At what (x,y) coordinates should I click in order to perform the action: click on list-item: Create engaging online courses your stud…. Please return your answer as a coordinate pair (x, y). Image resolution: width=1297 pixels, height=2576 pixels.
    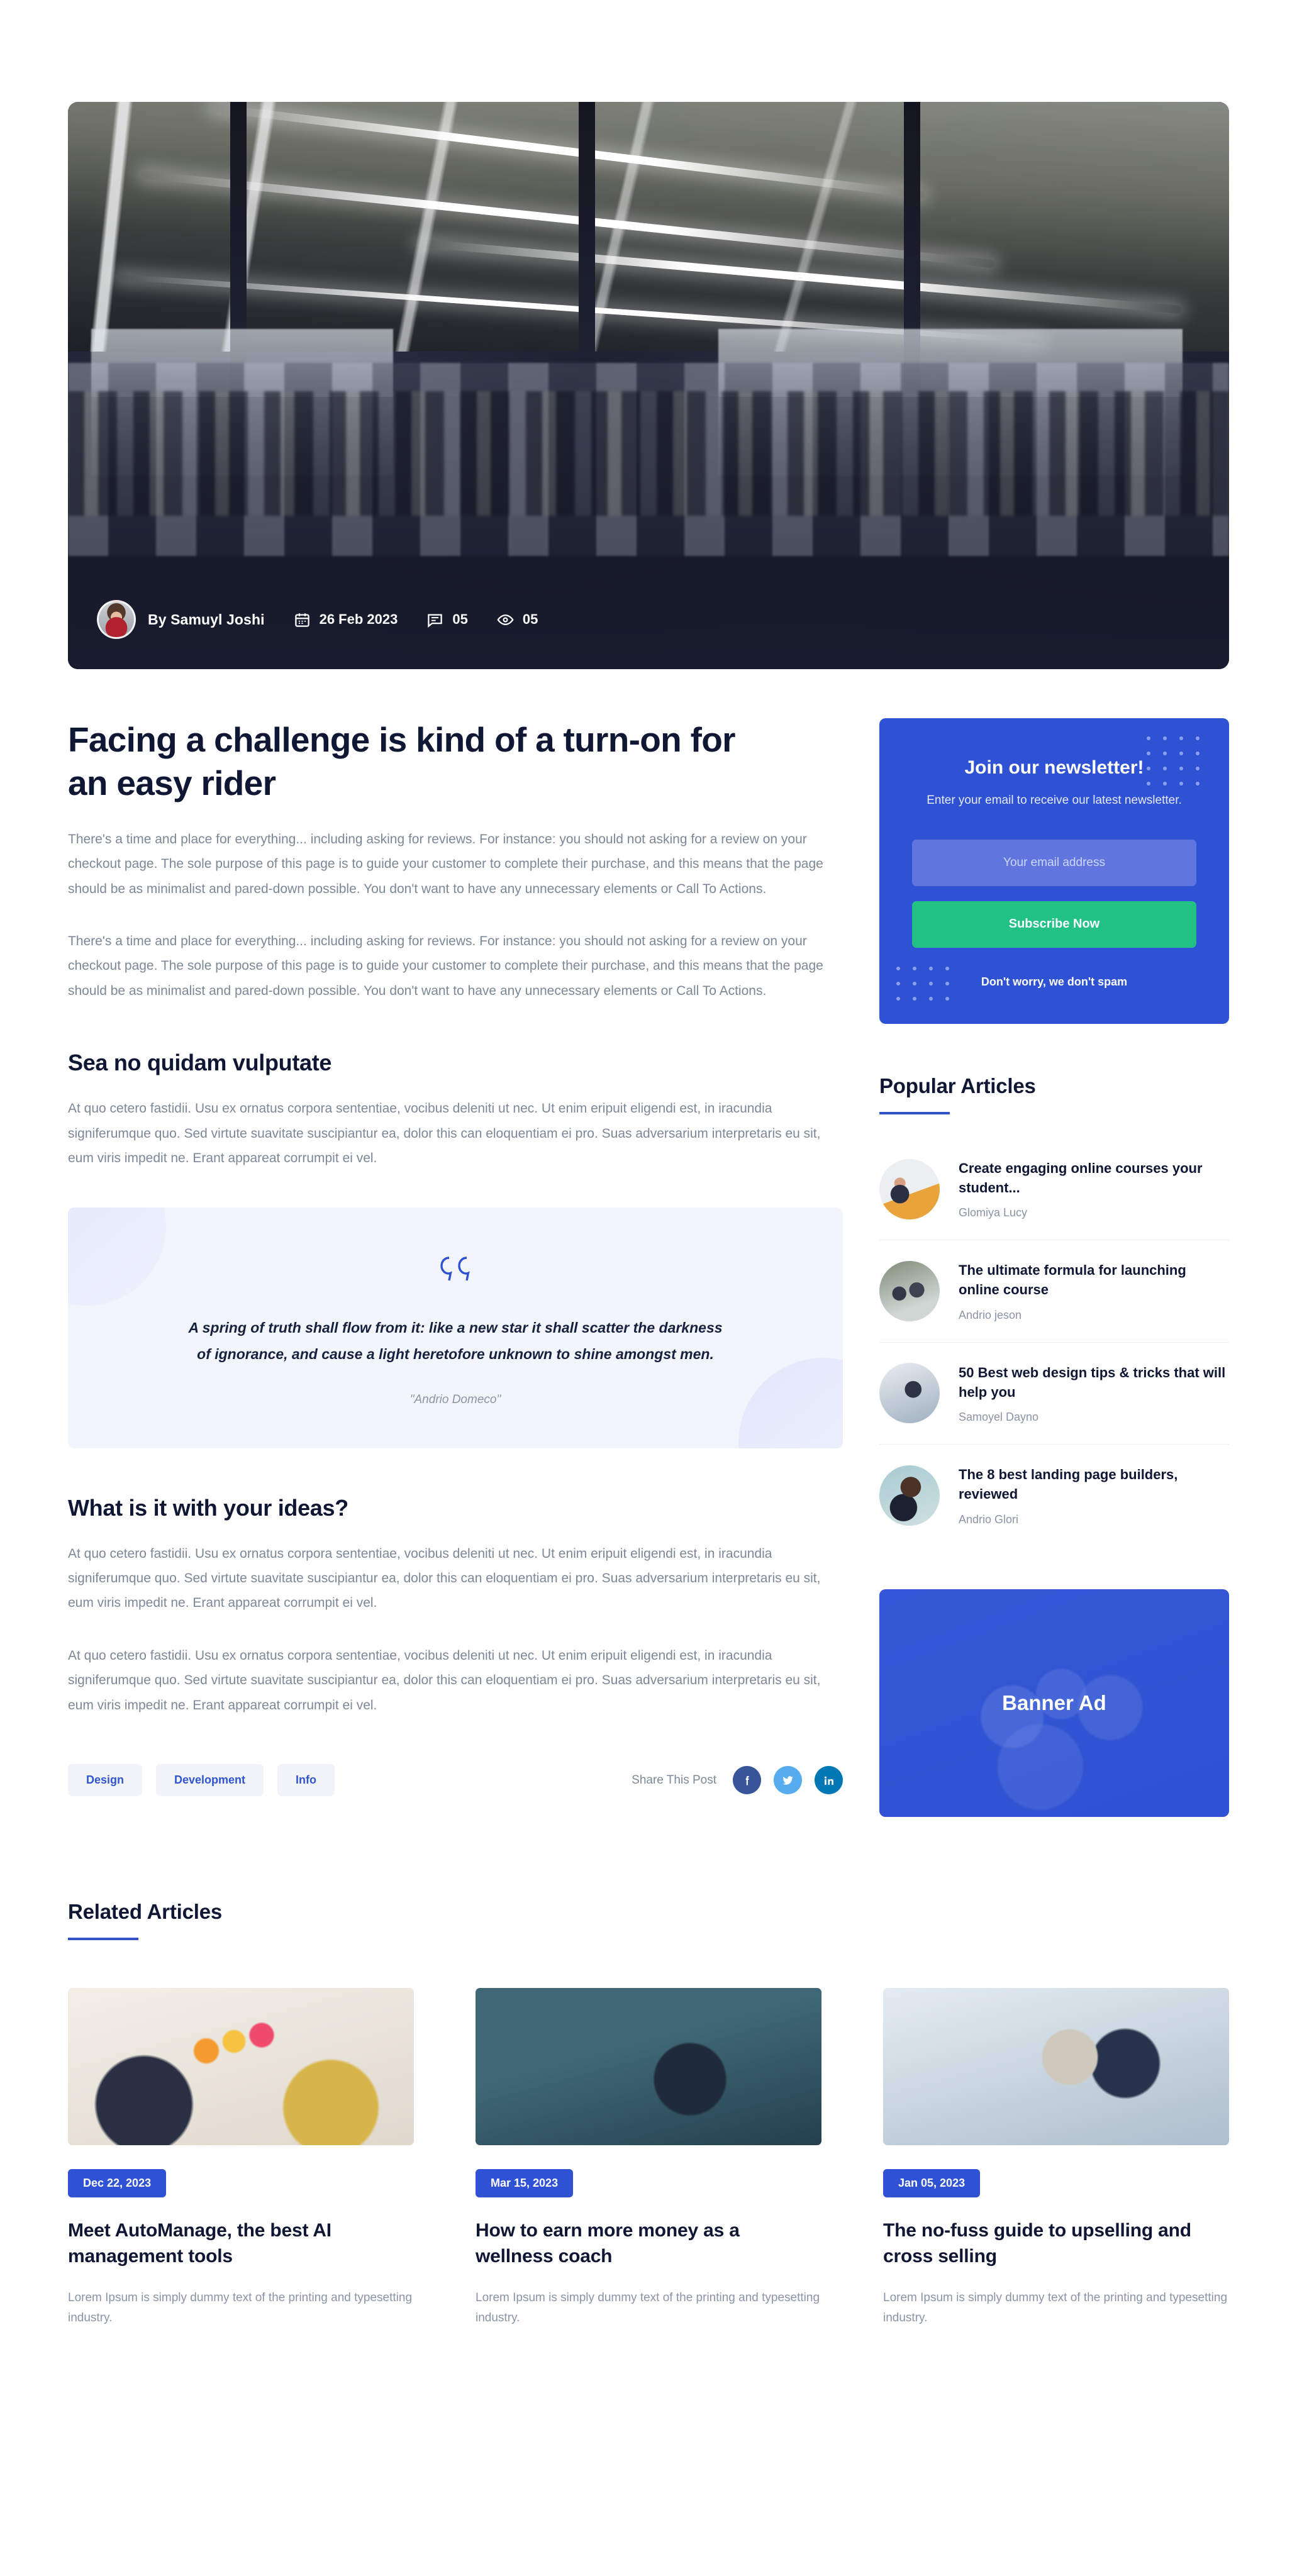
    Looking at the image, I should click on (1054, 1189).